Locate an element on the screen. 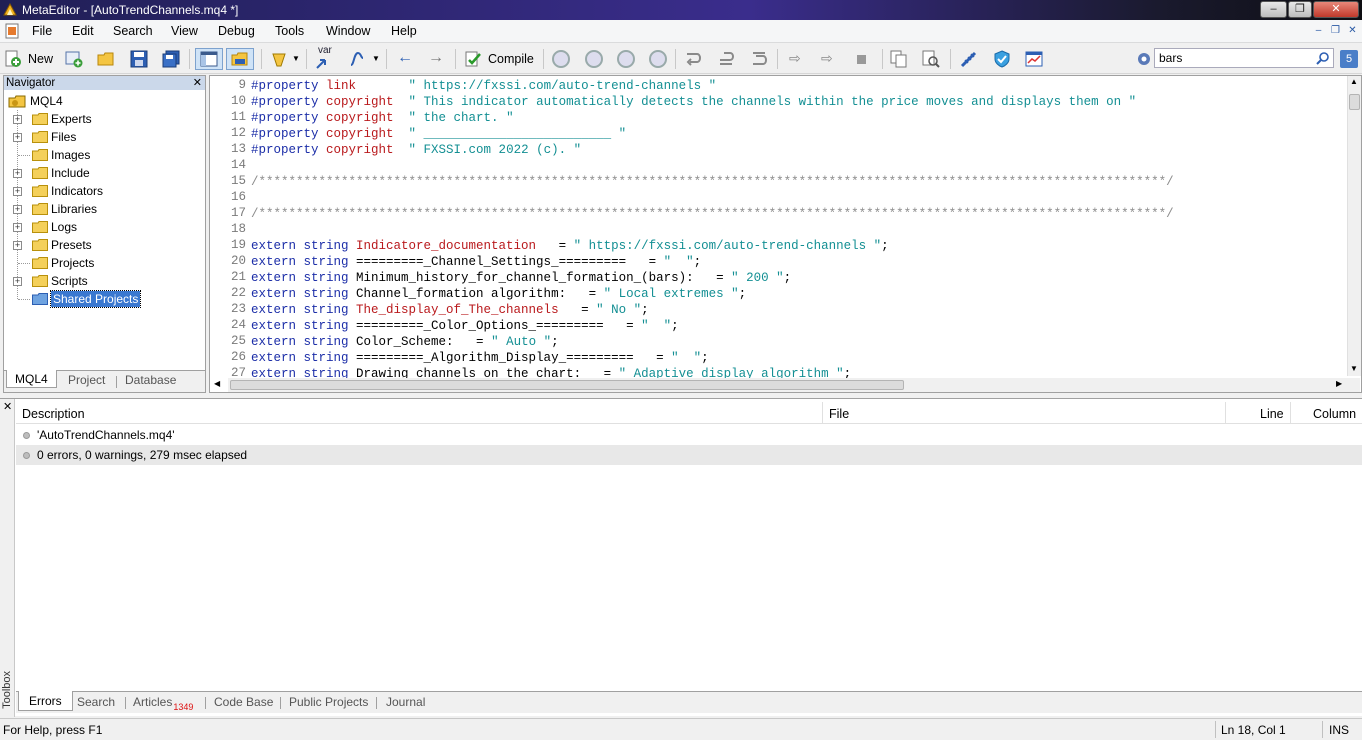  save-icon is located at coordinates (139, 59).